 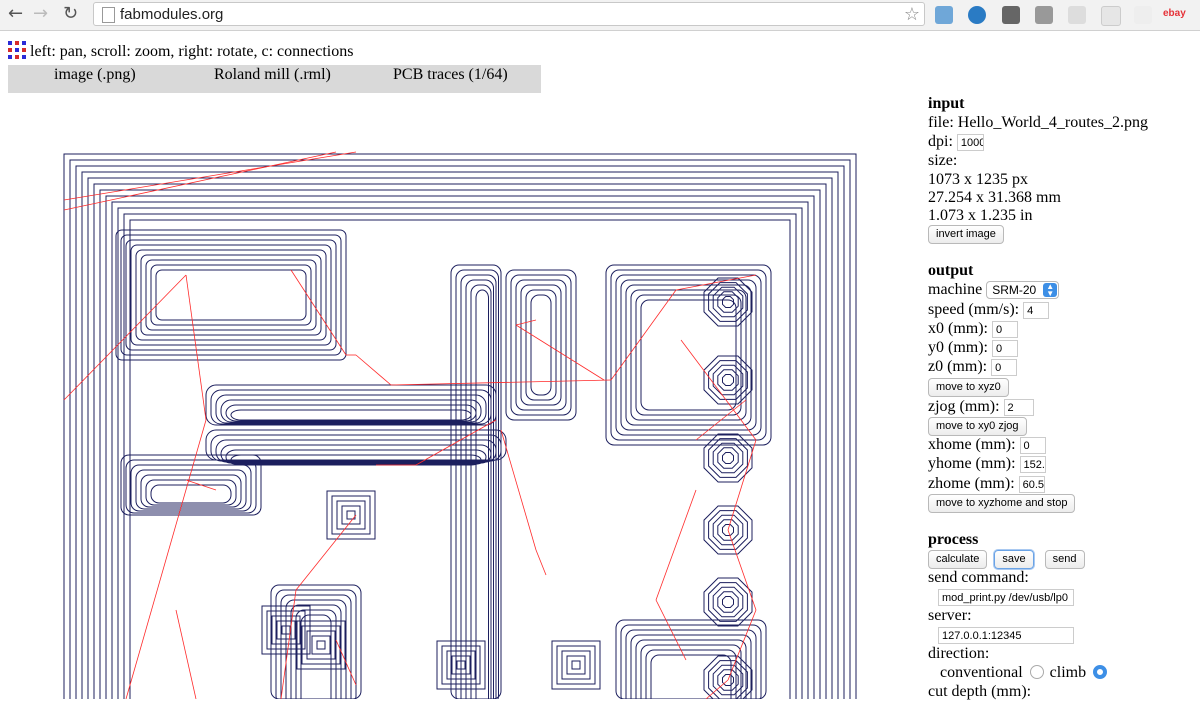 I want to click on tab-roland-mill-rml: Roland mill (.rml), so click(x=272, y=75).